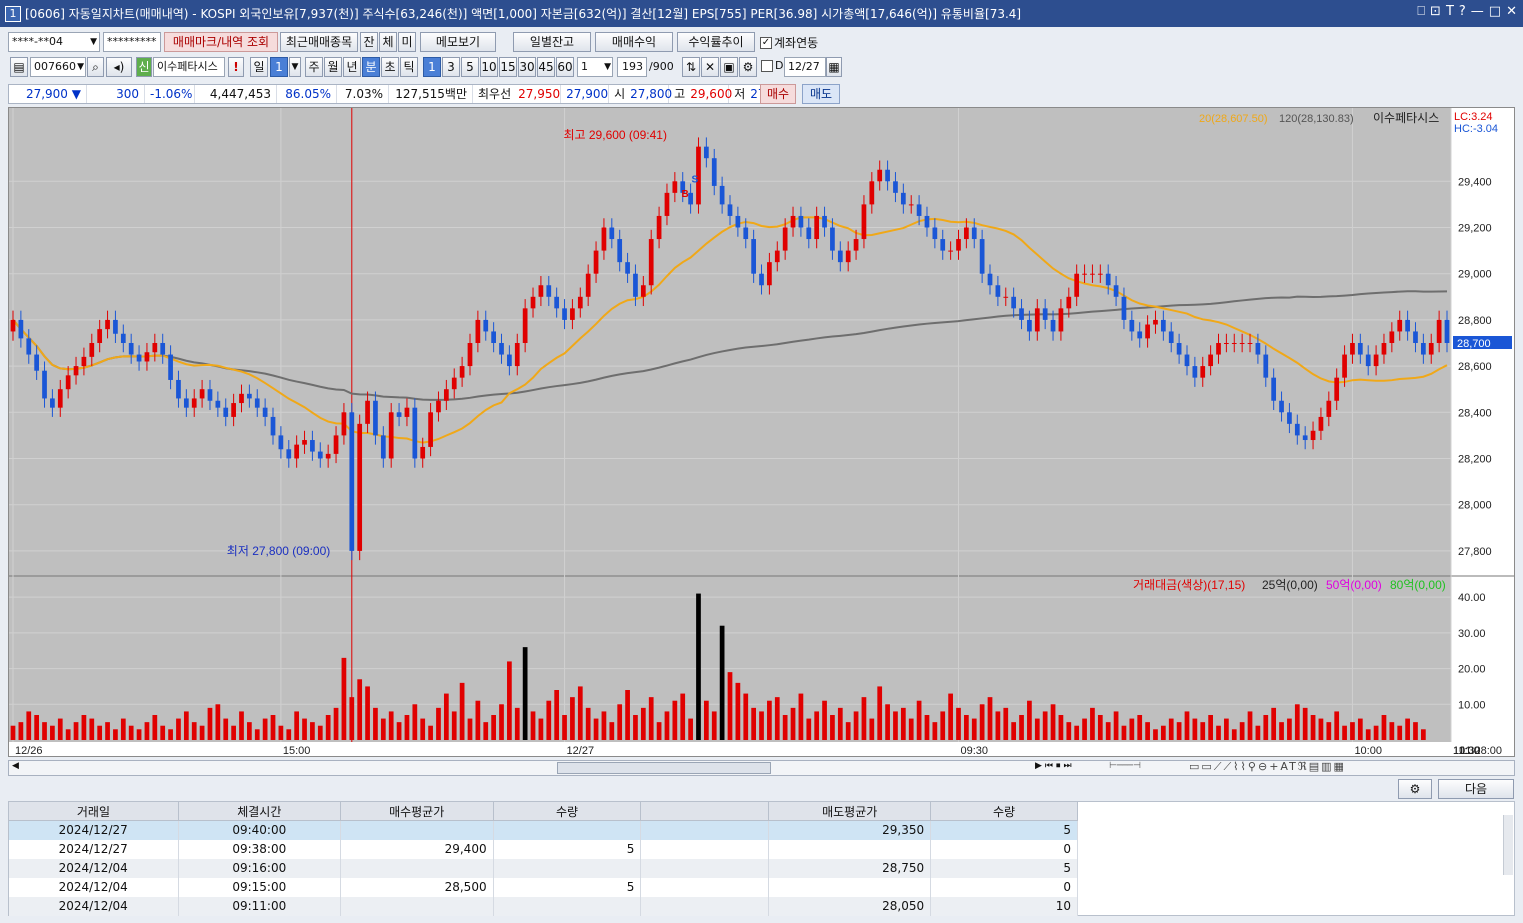 This screenshot has width=1523, height=923. Describe the element at coordinates (119, 67) in the screenshot. I see `speaker-icon: ◂)` at that location.